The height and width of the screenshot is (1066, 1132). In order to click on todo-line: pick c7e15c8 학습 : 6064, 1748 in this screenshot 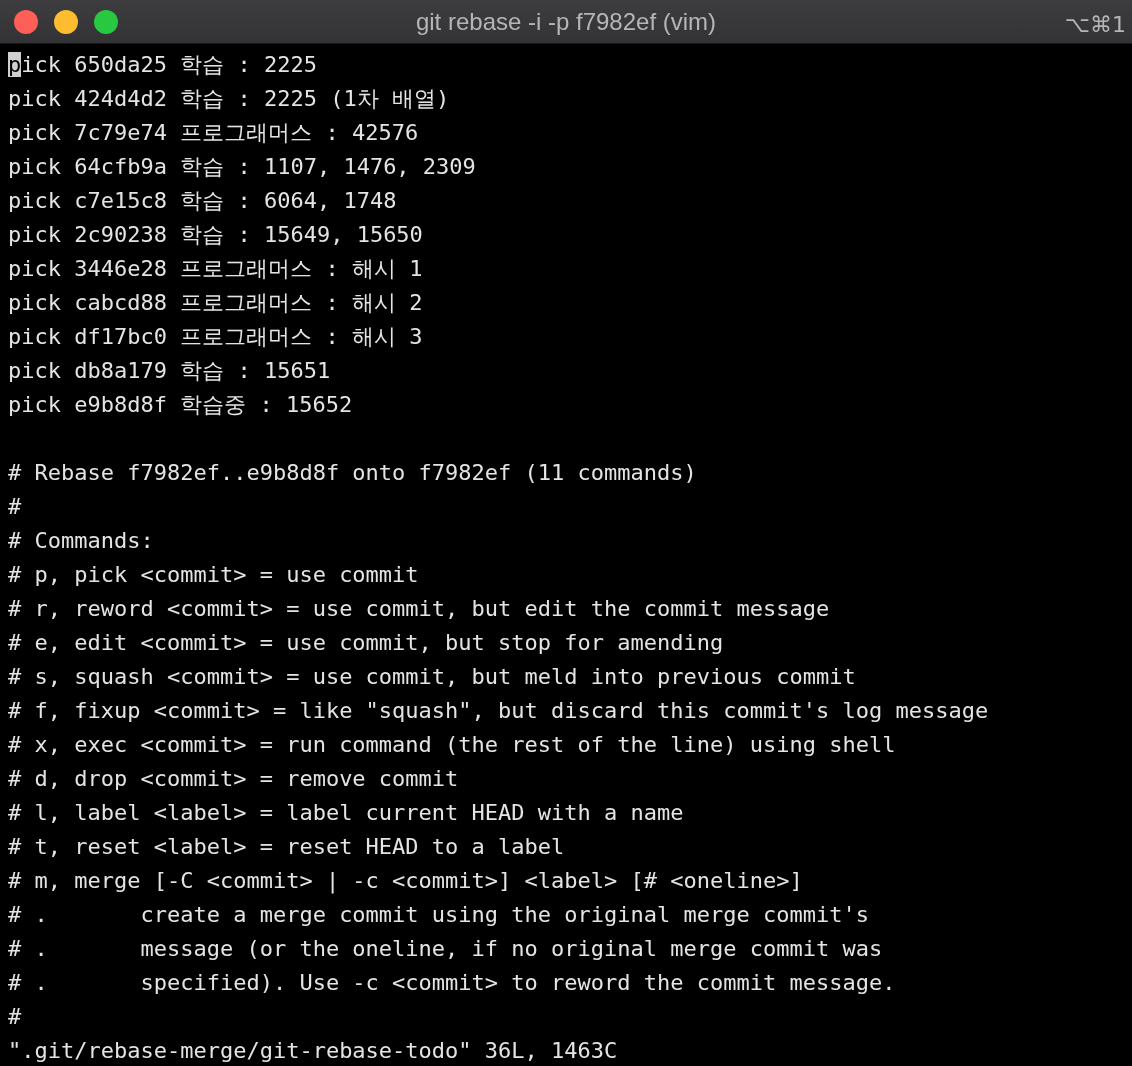, I will do `click(202, 201)`.